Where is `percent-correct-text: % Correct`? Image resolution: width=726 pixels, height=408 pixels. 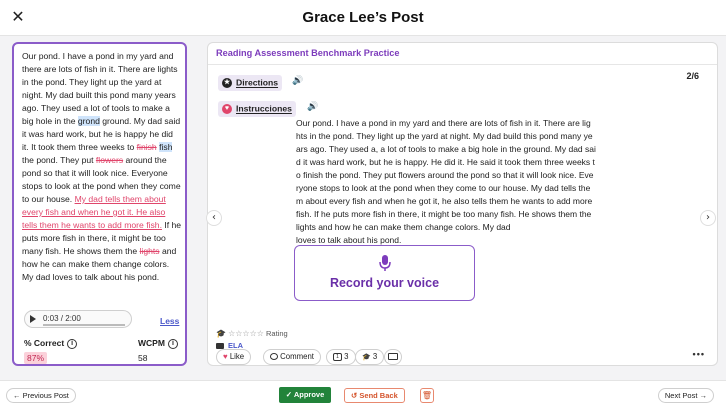 percent-correct-text: % Correct is located at coordinates (44, 343).